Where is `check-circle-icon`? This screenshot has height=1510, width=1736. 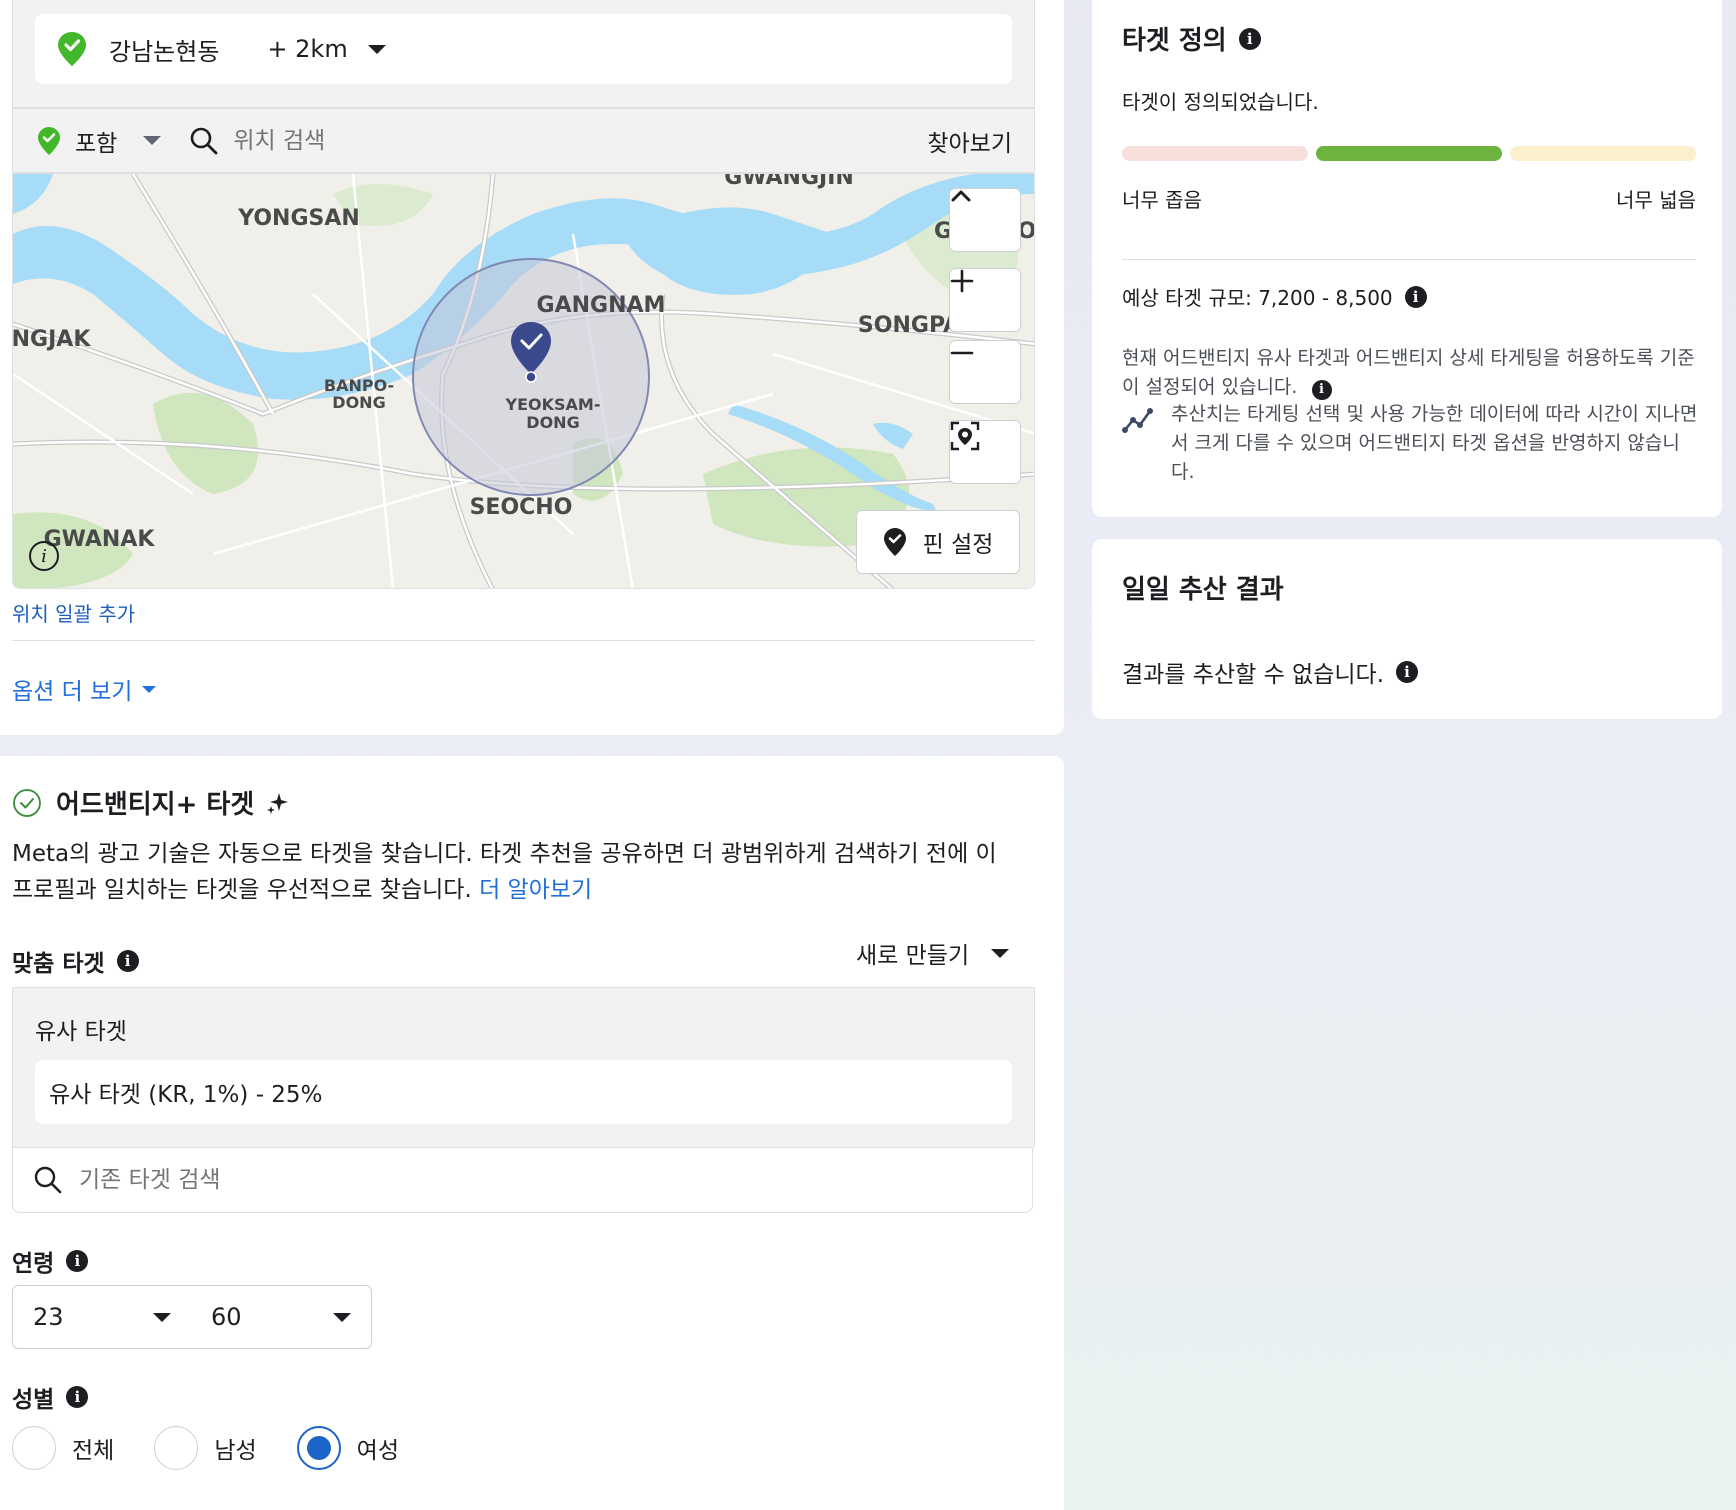
check-circle-icon is located at coordinates (27, 802).